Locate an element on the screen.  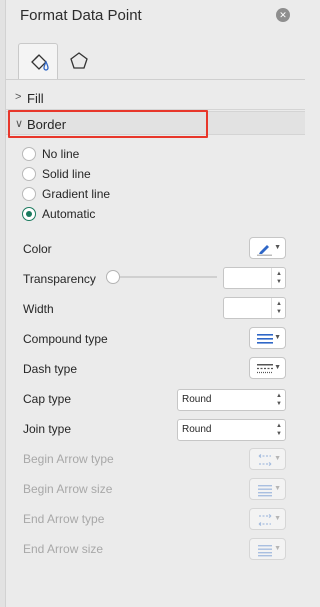
end-arrow-type-label: End Arrow type is located at coordinates (64, 519).